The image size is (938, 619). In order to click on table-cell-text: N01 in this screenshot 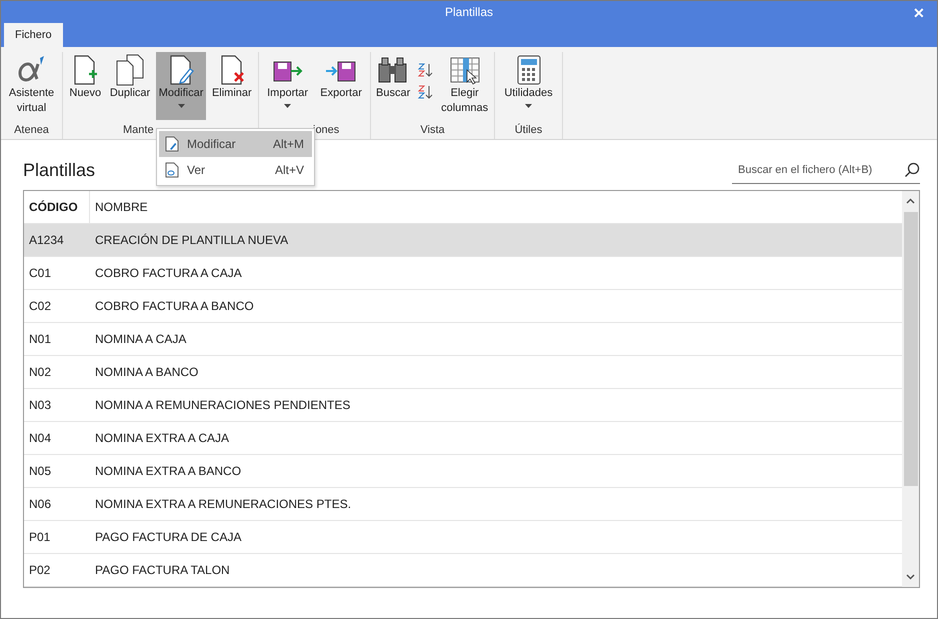, I will do `click(40, 339)`.